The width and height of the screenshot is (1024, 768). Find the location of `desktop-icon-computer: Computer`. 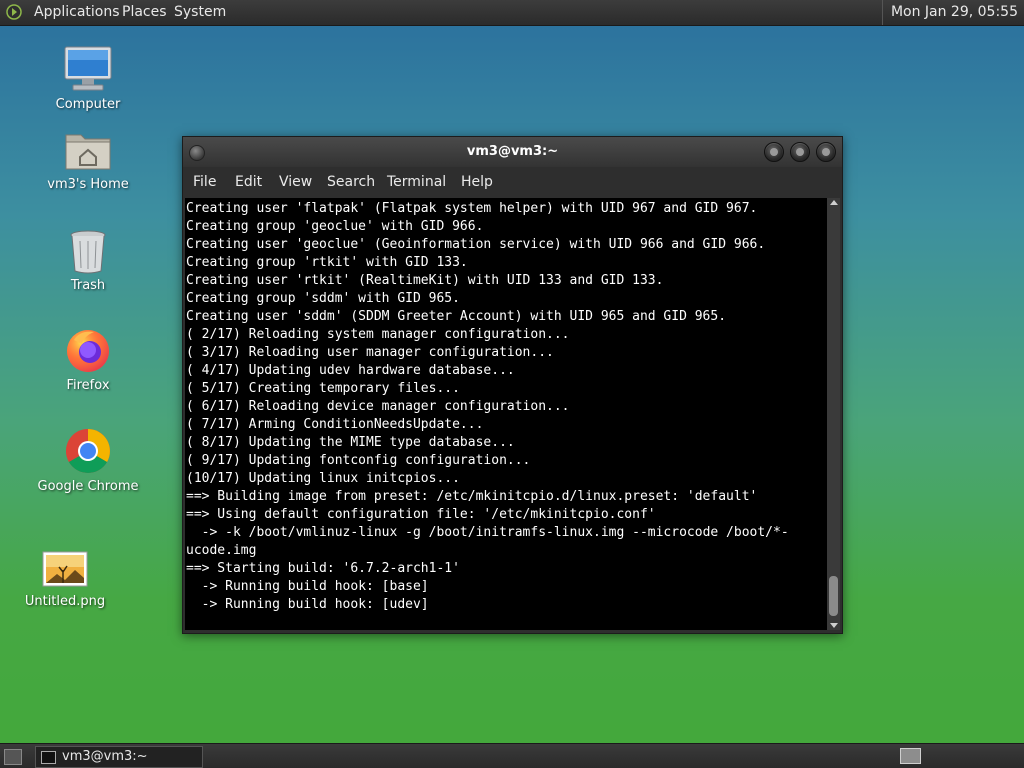

desktop-icon-computer: Computer is located at coordinates (88, 78).